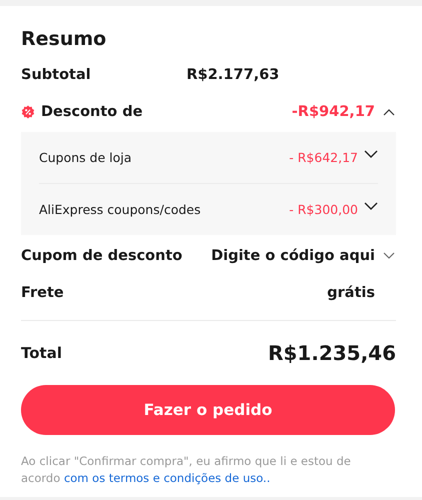  I want to click on subtotal-label: Subtotal, so click(56, 74).